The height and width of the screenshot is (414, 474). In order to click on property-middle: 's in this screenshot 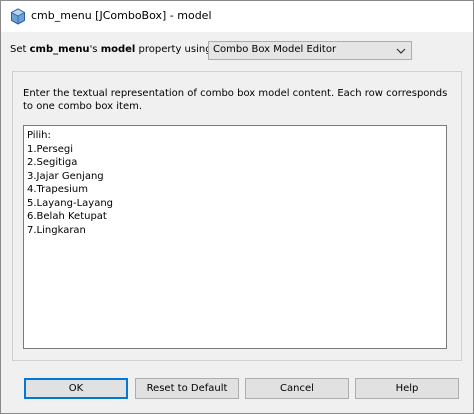, I will do `click(95, 49)`.